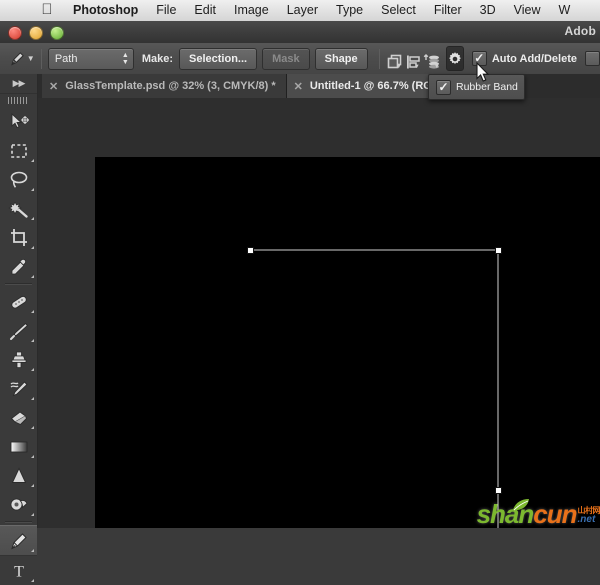 The width and height of the screenshot is (600, 585). Describe the element at coordinates (18, 208) in the screenshot. I see `magic-wand-tool` at that location.